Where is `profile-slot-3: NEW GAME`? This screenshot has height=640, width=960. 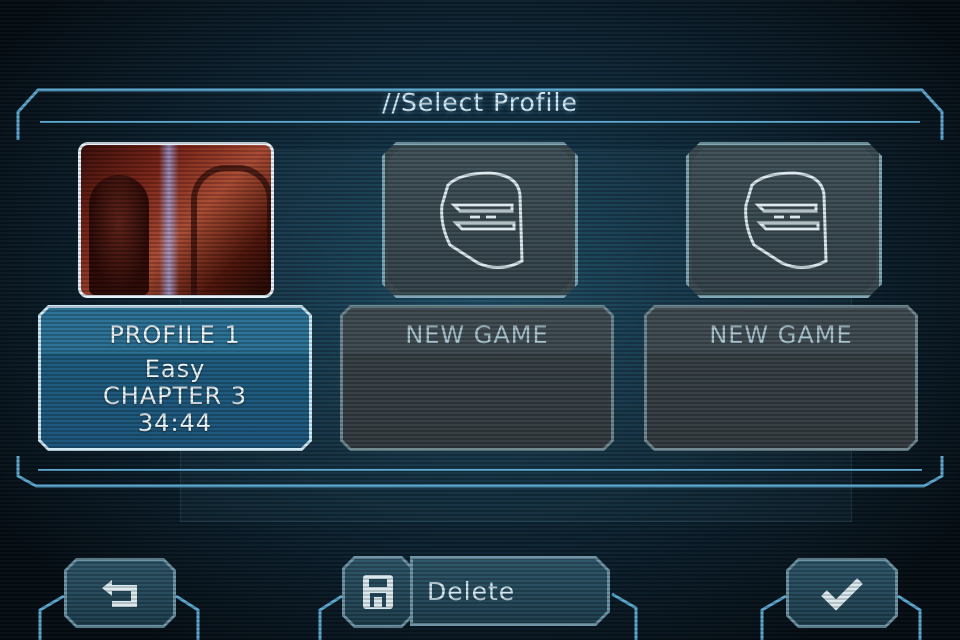 profile-slot-3: NEW GAME is located at coordinates (781, 378).